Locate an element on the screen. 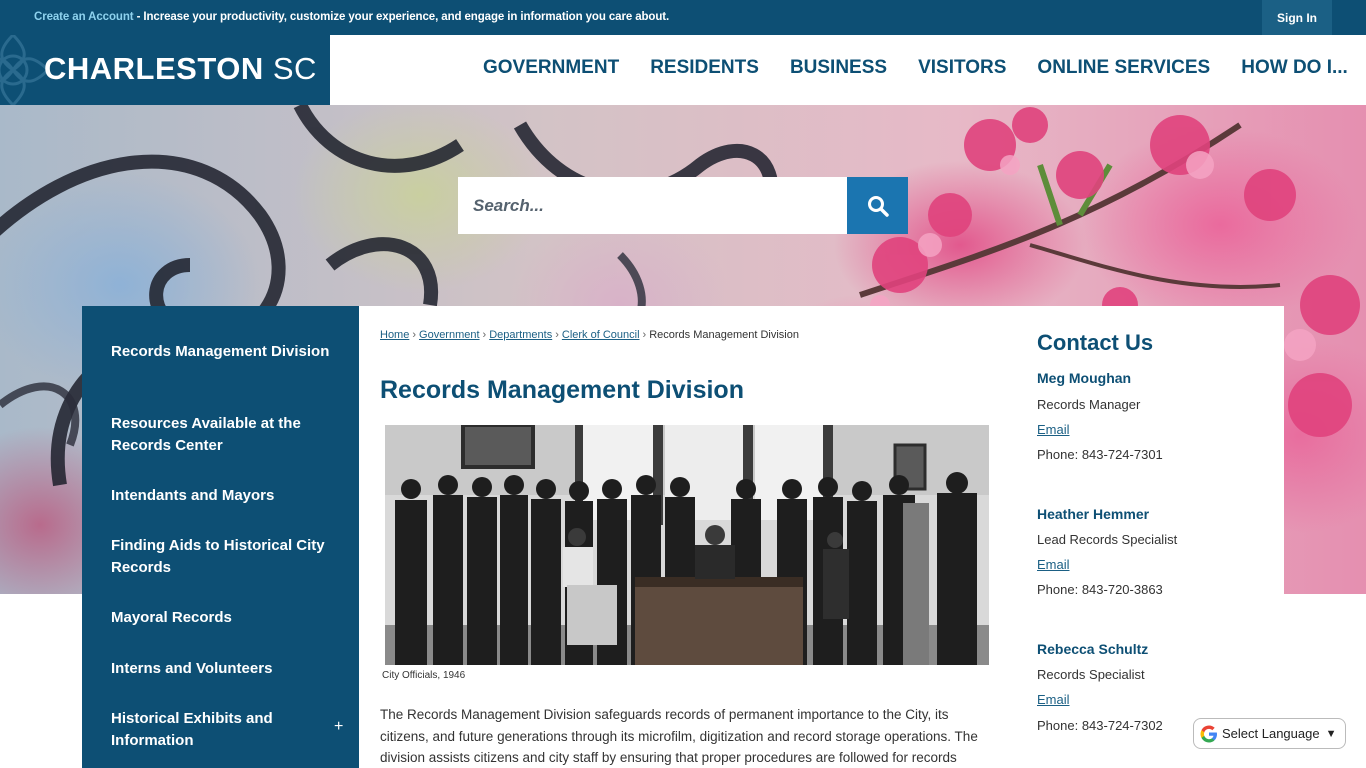 The height and width of the screenshot is (768, 1366). sidebar-item-finding-aids: Finding Aids to Historical City Records is located at coordinates (221, 557).